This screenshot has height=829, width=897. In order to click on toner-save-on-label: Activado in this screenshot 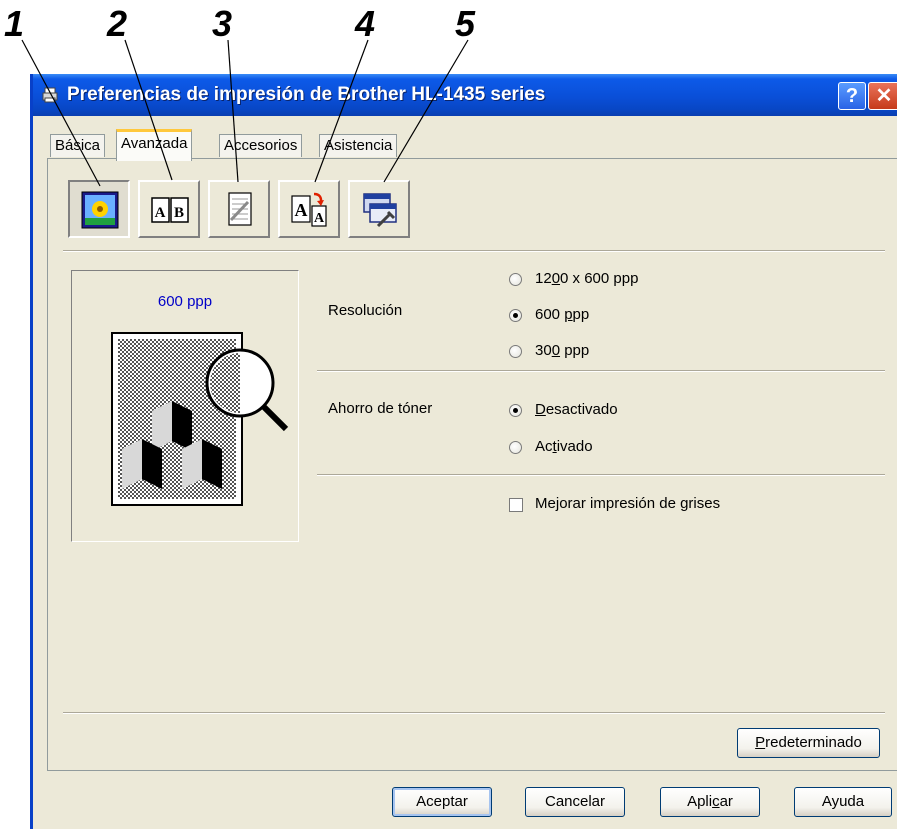, I will do `click(564, 446)`.